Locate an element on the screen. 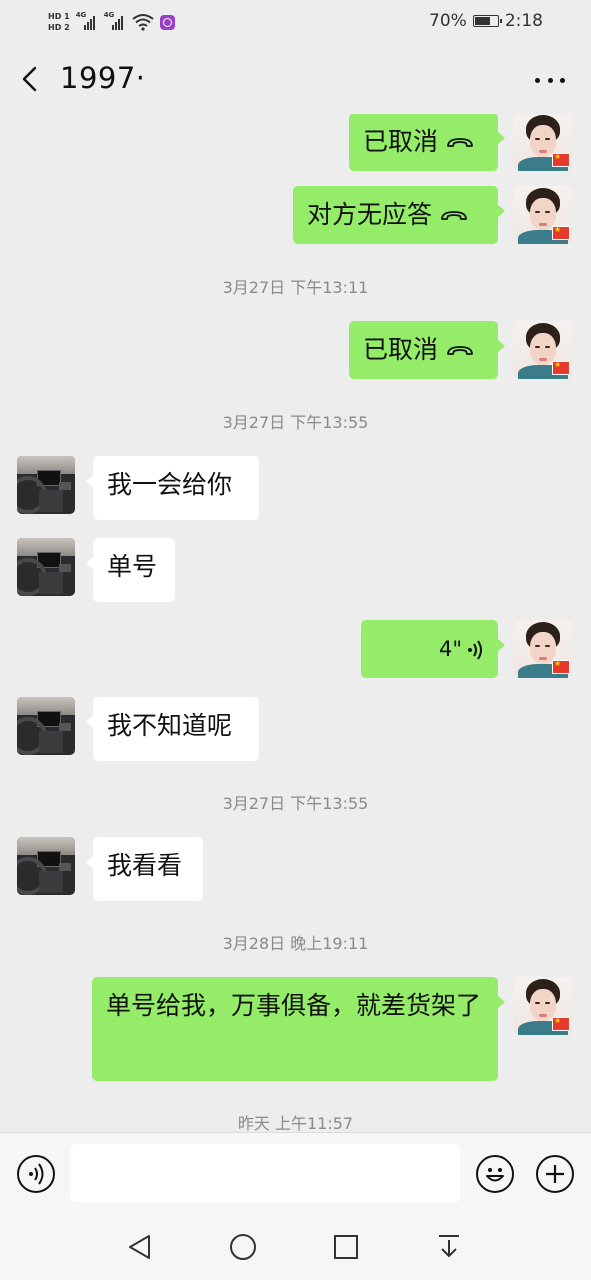 The image size is (591, 1280). system-nav-bar is located at coordinates (295, 1247).